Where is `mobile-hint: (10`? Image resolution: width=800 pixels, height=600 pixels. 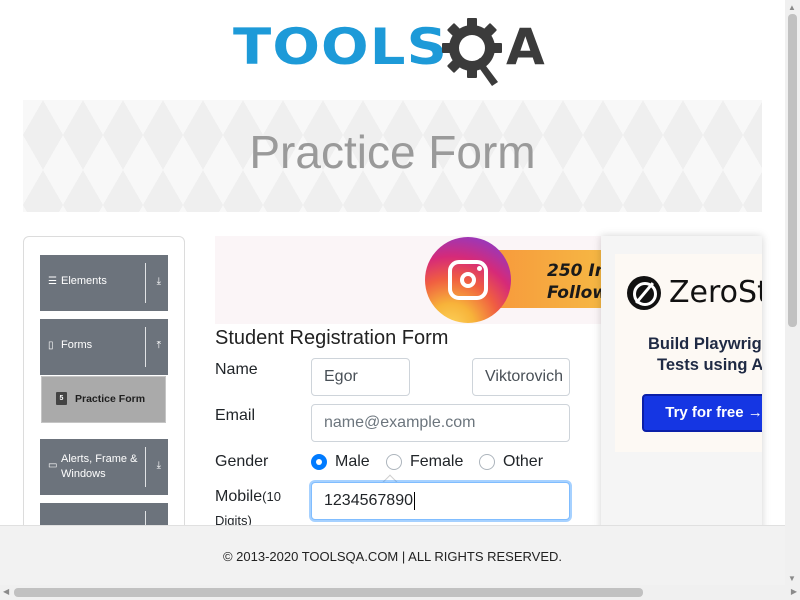
mobile-hint: (10 is located at coordinates (271, 496).